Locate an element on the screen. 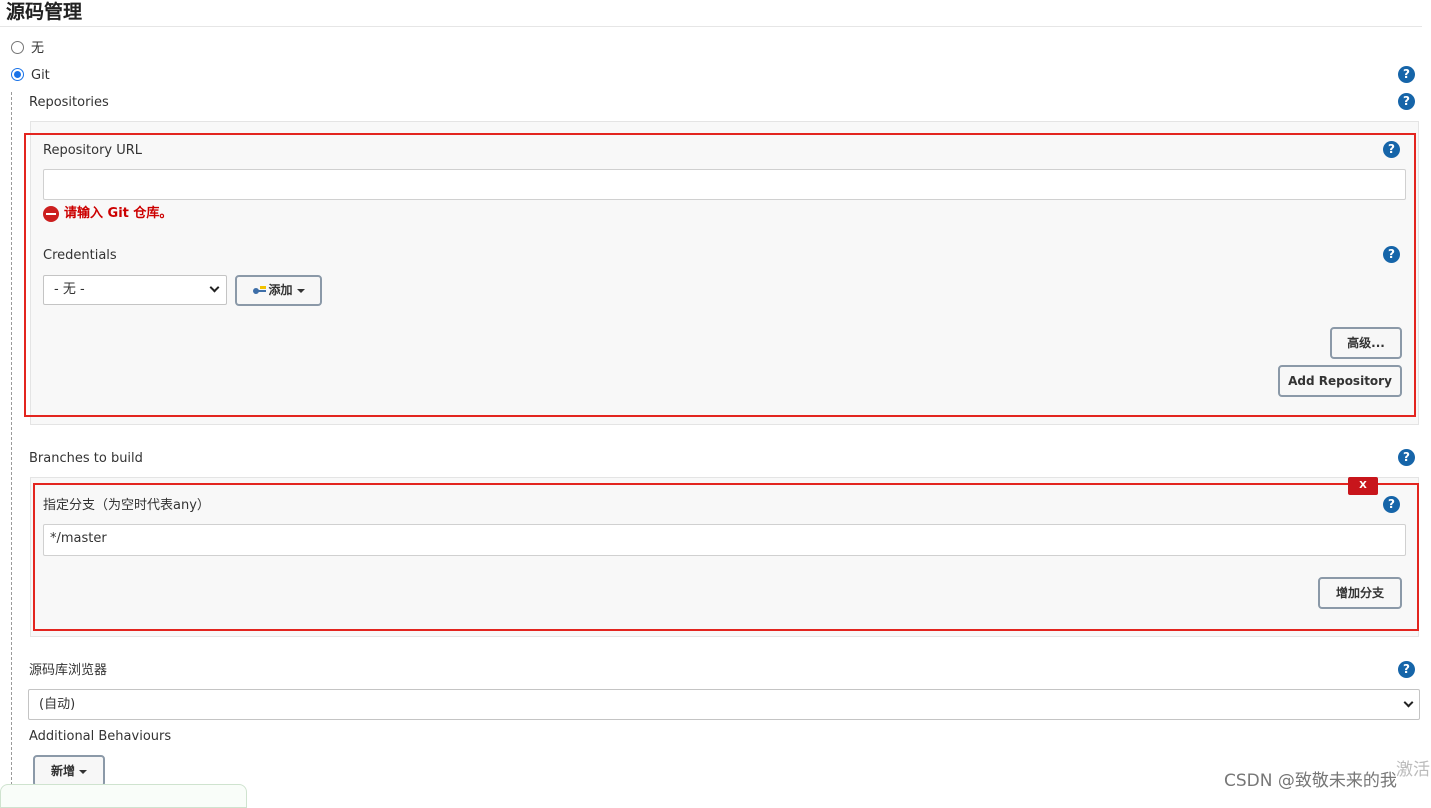 The width and height of the screenshot is (1431, 808). branch-specifier-help-icon: ? is located at coordinates (1391, 504).